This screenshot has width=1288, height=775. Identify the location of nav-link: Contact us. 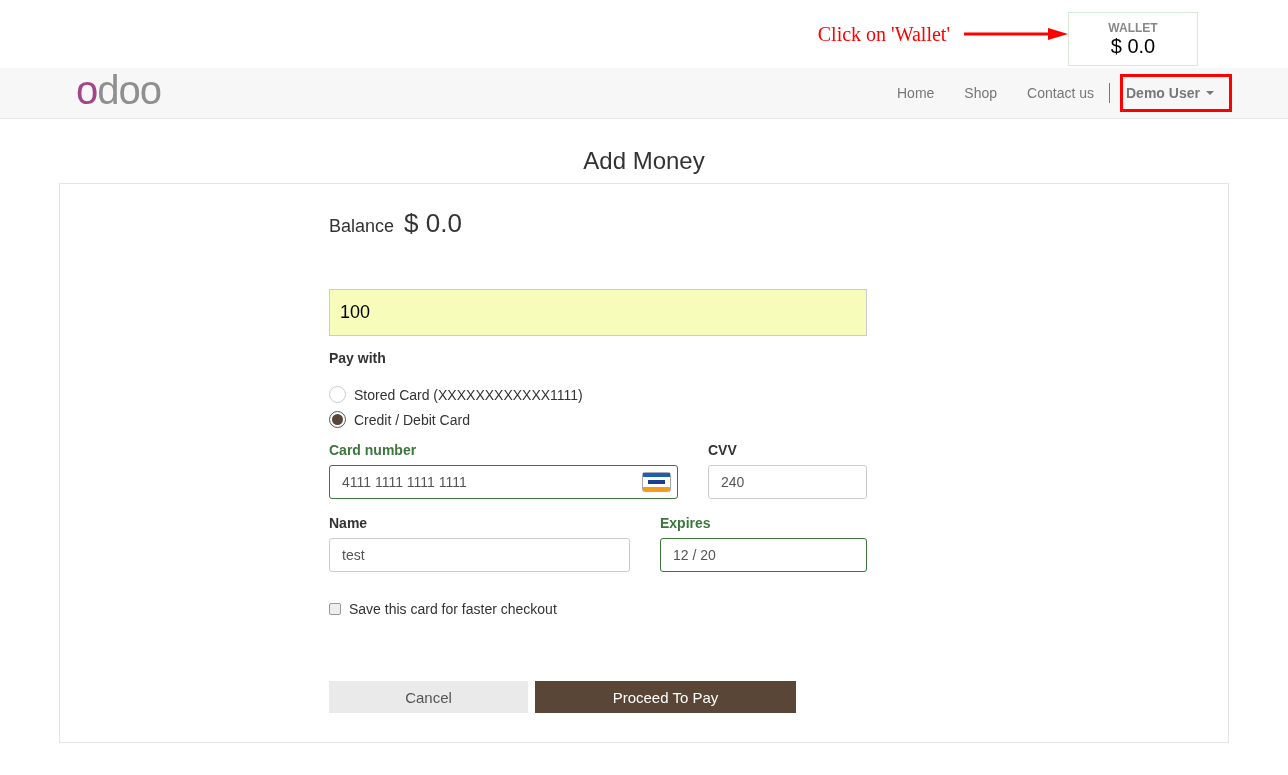
(1060, 93).